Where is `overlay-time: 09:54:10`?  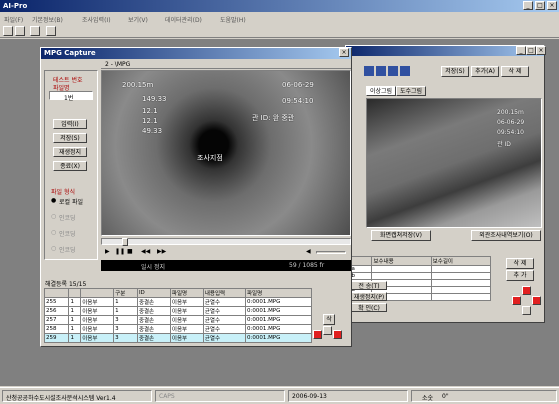 overlay-time: 09:54:10 is located at coordinates (298, 101).